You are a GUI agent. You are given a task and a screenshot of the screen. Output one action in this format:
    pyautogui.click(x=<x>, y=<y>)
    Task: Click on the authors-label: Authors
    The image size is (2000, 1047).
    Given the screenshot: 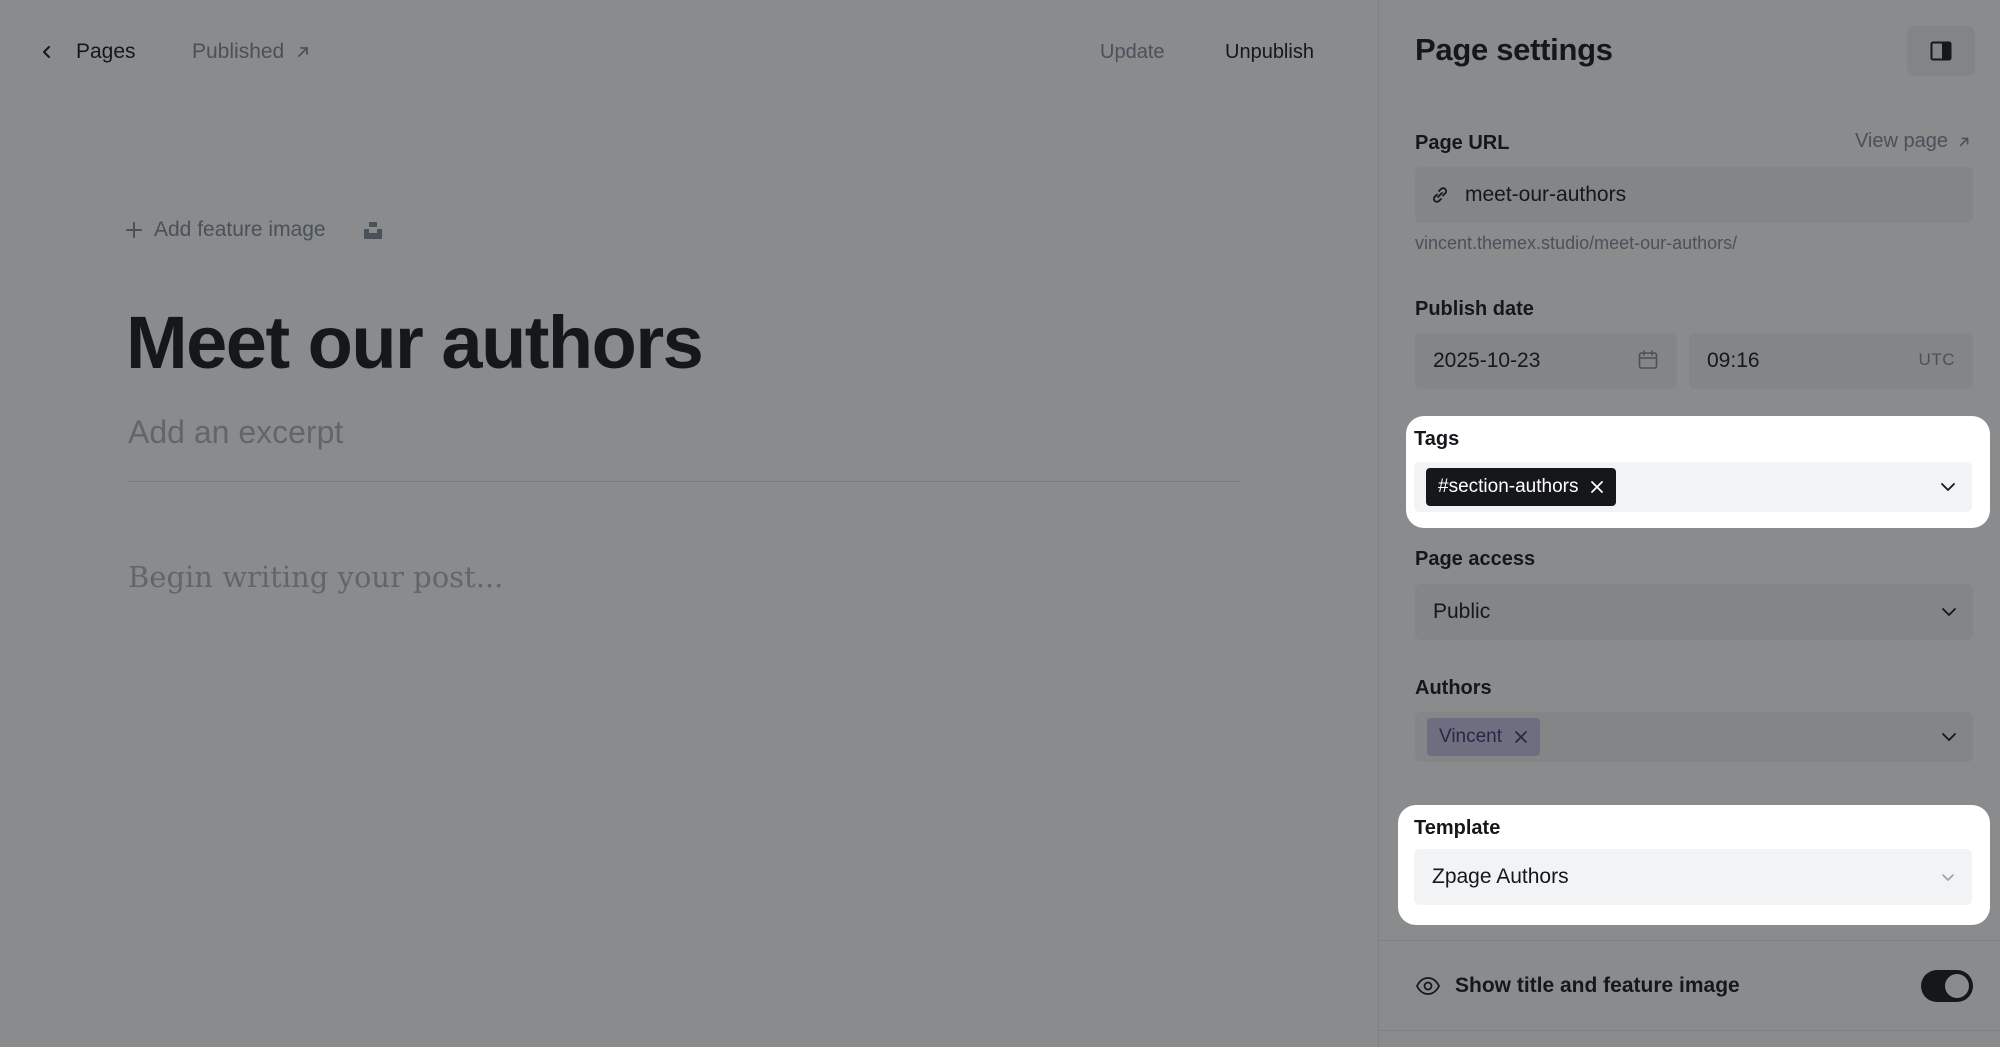 What is the action you would take?
    pyautogui.click(x=1453, y=688)
    